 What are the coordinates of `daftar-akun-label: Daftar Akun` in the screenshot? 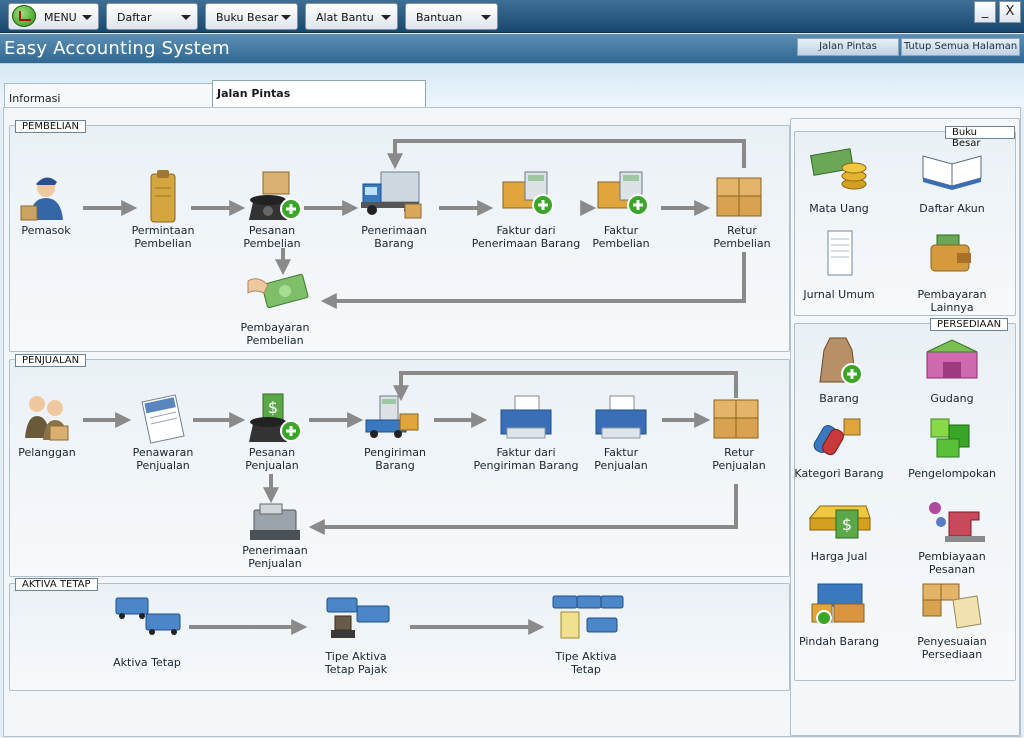 It's located at (952, 208).